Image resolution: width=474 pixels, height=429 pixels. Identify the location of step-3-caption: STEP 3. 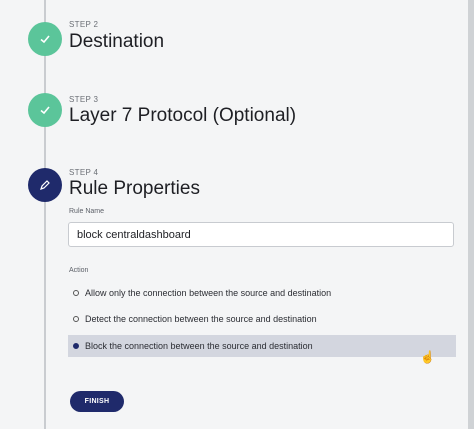
(84, 99).